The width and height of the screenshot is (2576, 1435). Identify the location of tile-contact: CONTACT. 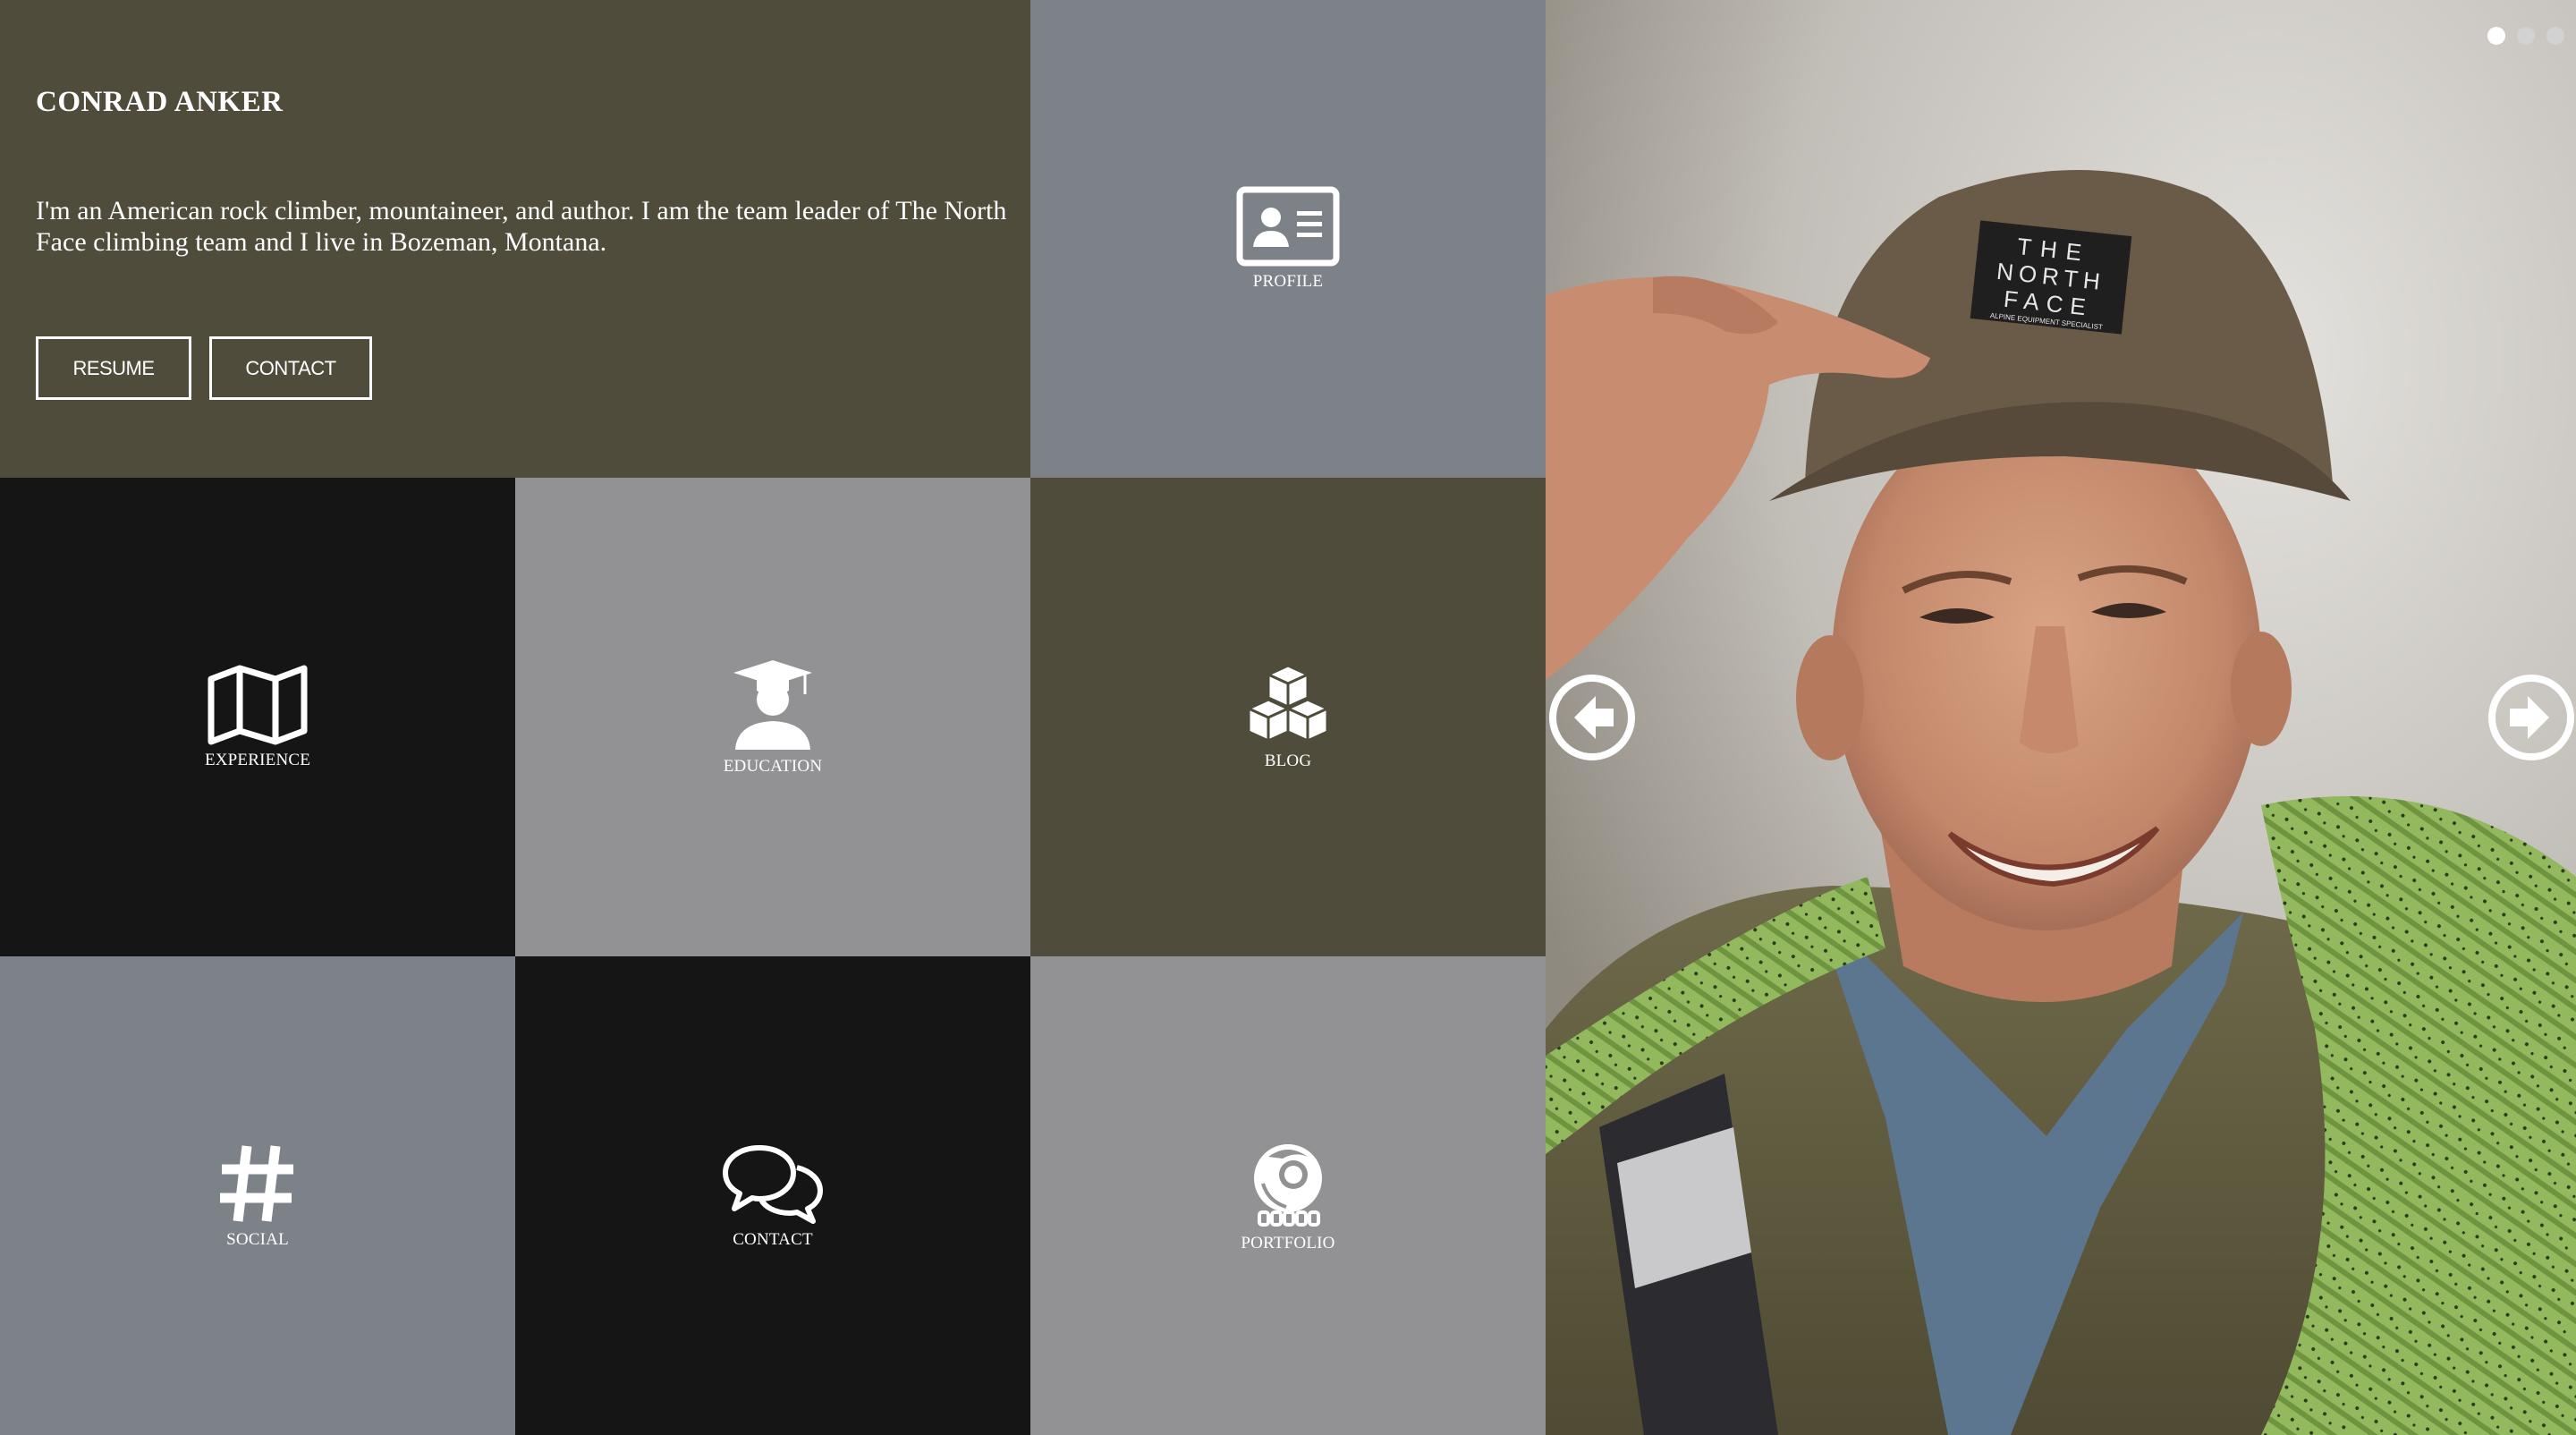
(772, 1195).